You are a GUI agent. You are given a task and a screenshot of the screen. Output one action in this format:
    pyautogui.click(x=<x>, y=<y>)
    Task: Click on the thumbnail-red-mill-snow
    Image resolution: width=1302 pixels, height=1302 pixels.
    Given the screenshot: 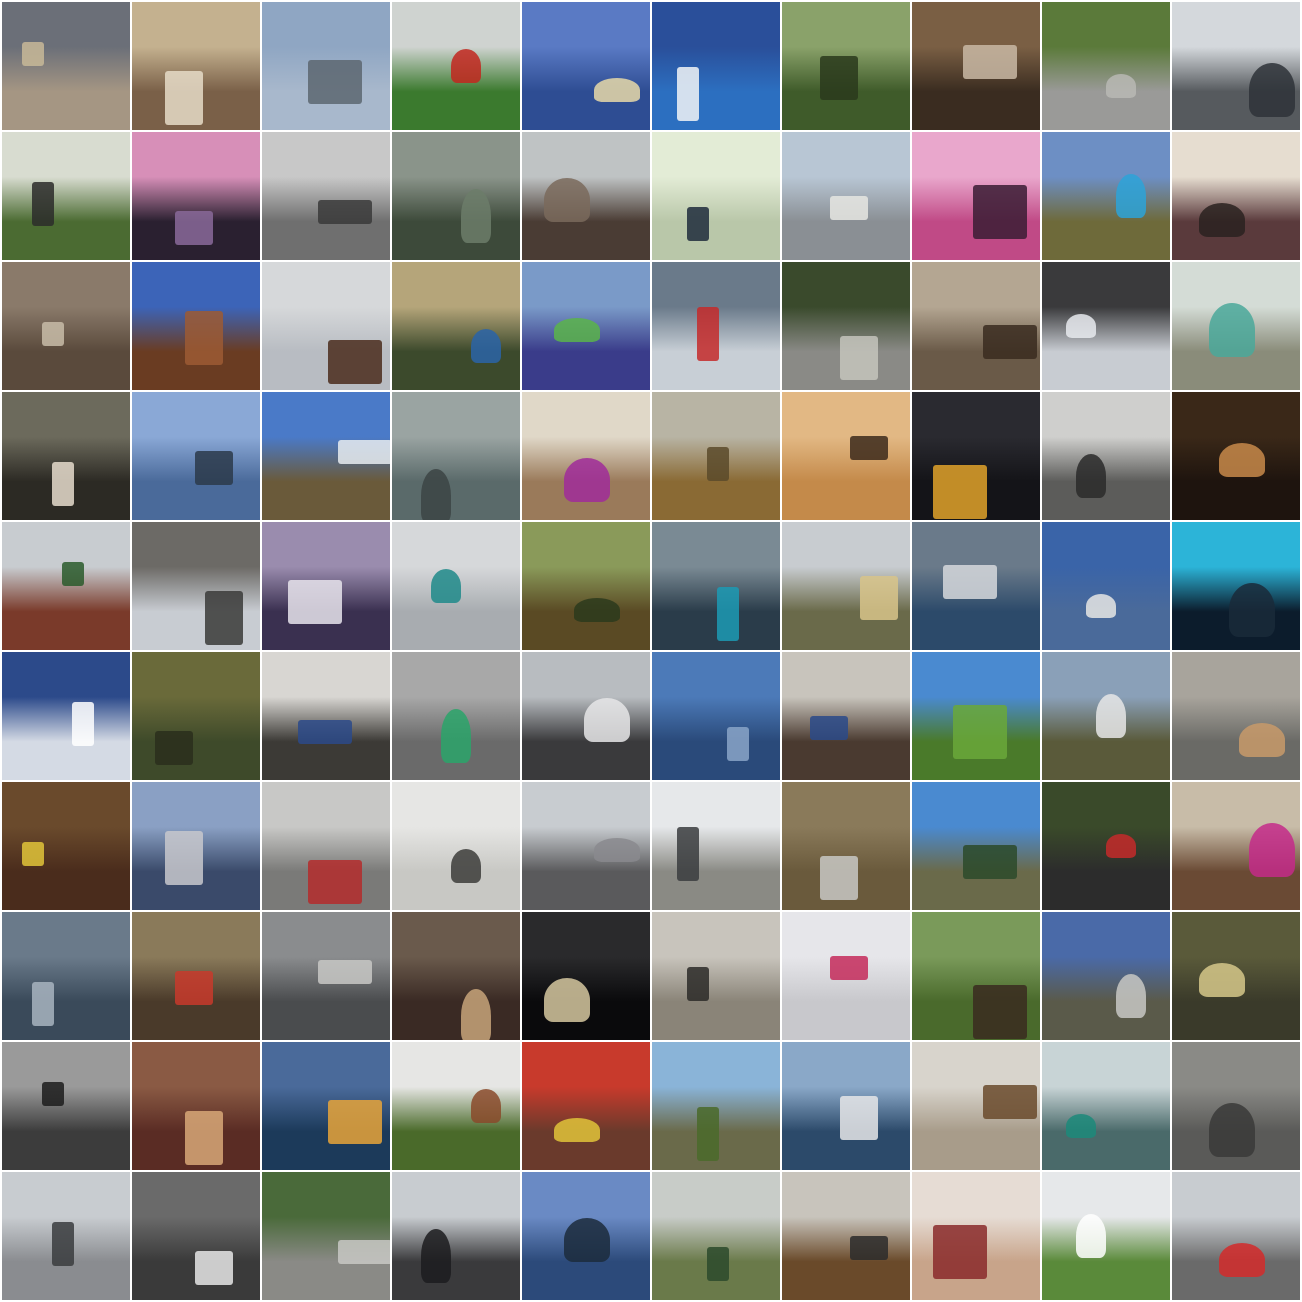 What is the action you would take?
    pyautogui.click(x=326, y=846)
    